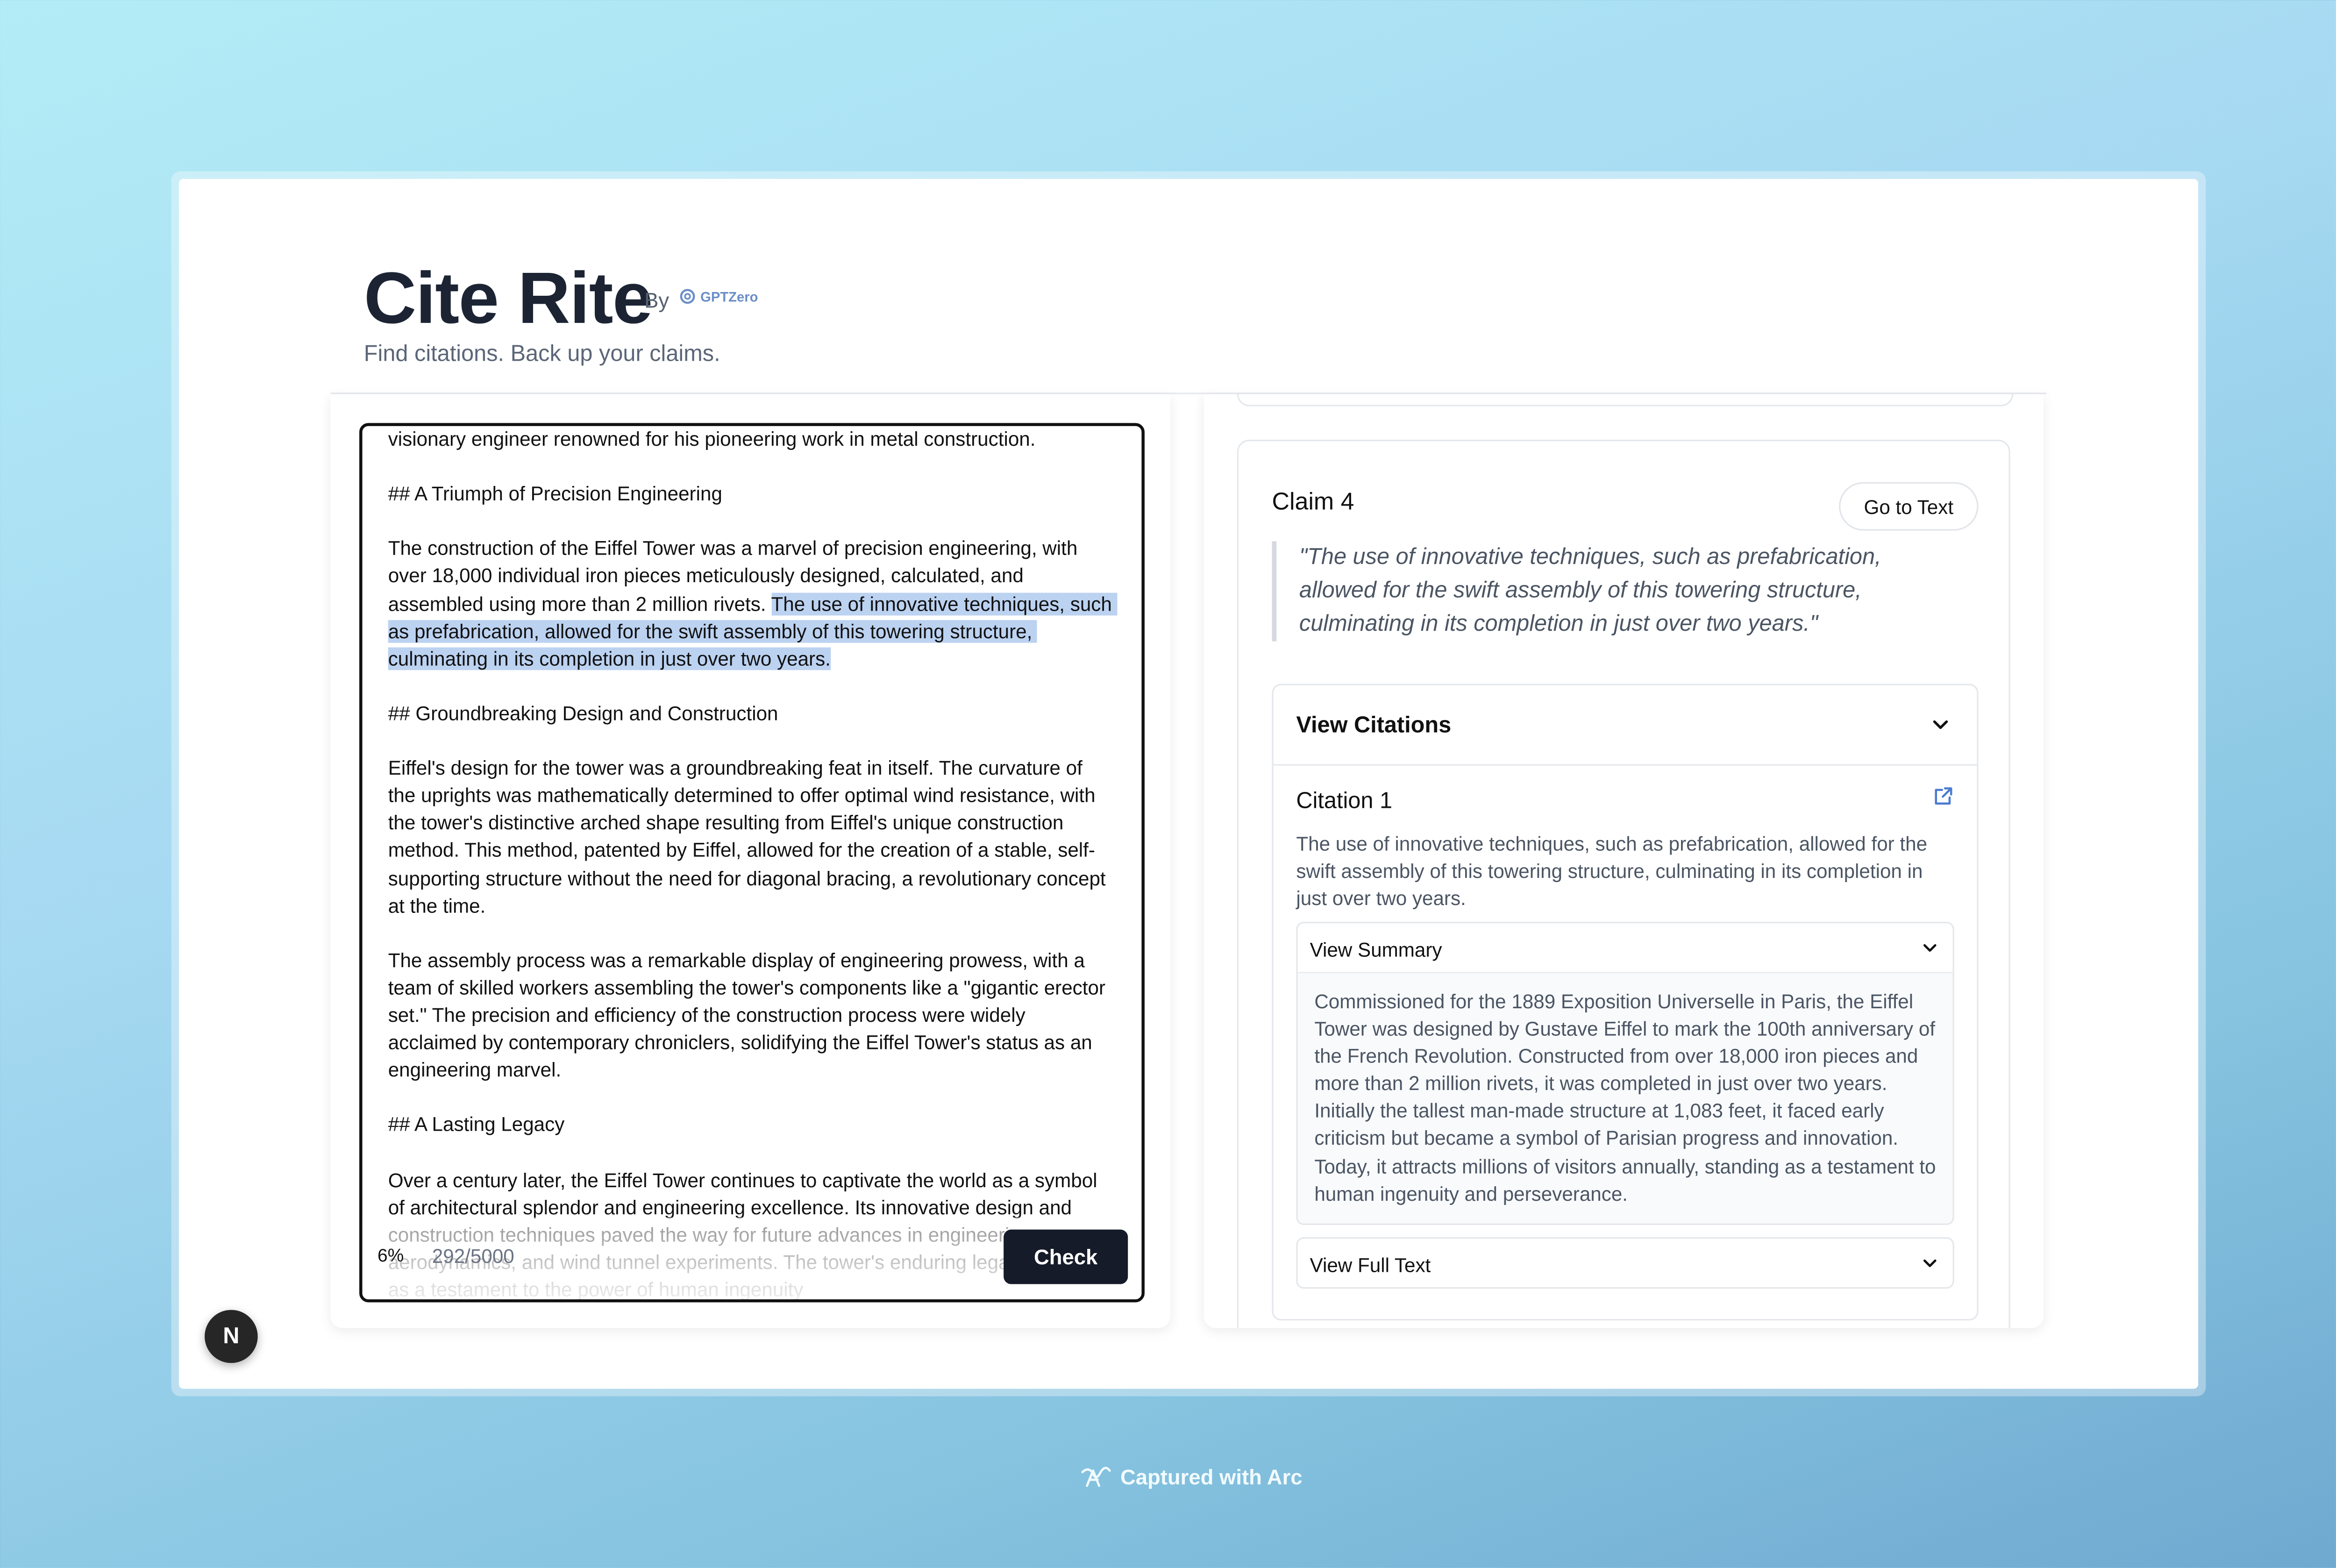  I want to click on check-button: Check, so click(1066, 1257).